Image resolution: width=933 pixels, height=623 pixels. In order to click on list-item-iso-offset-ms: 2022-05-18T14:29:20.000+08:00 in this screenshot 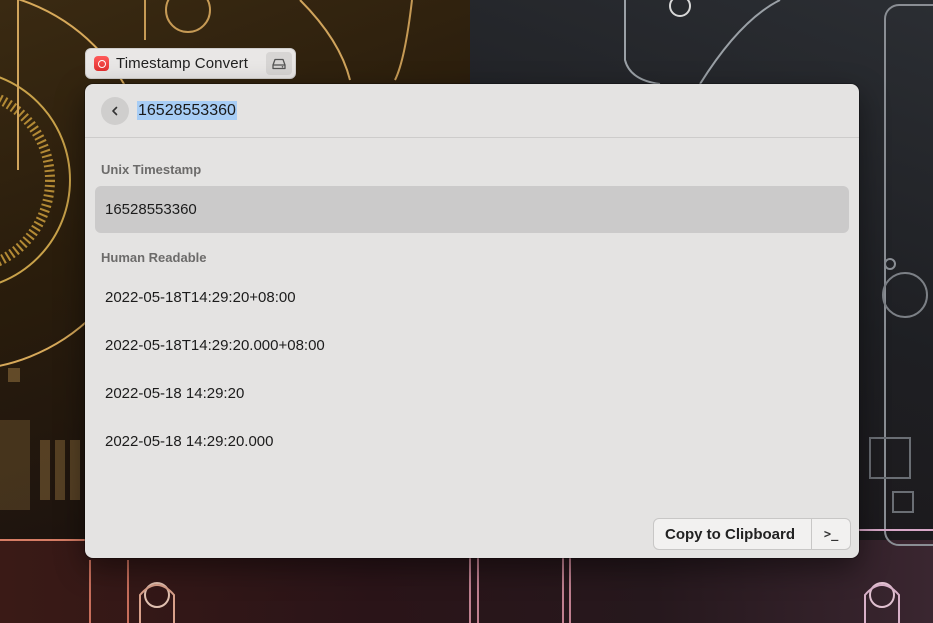, I will do `click(472, 345)`.